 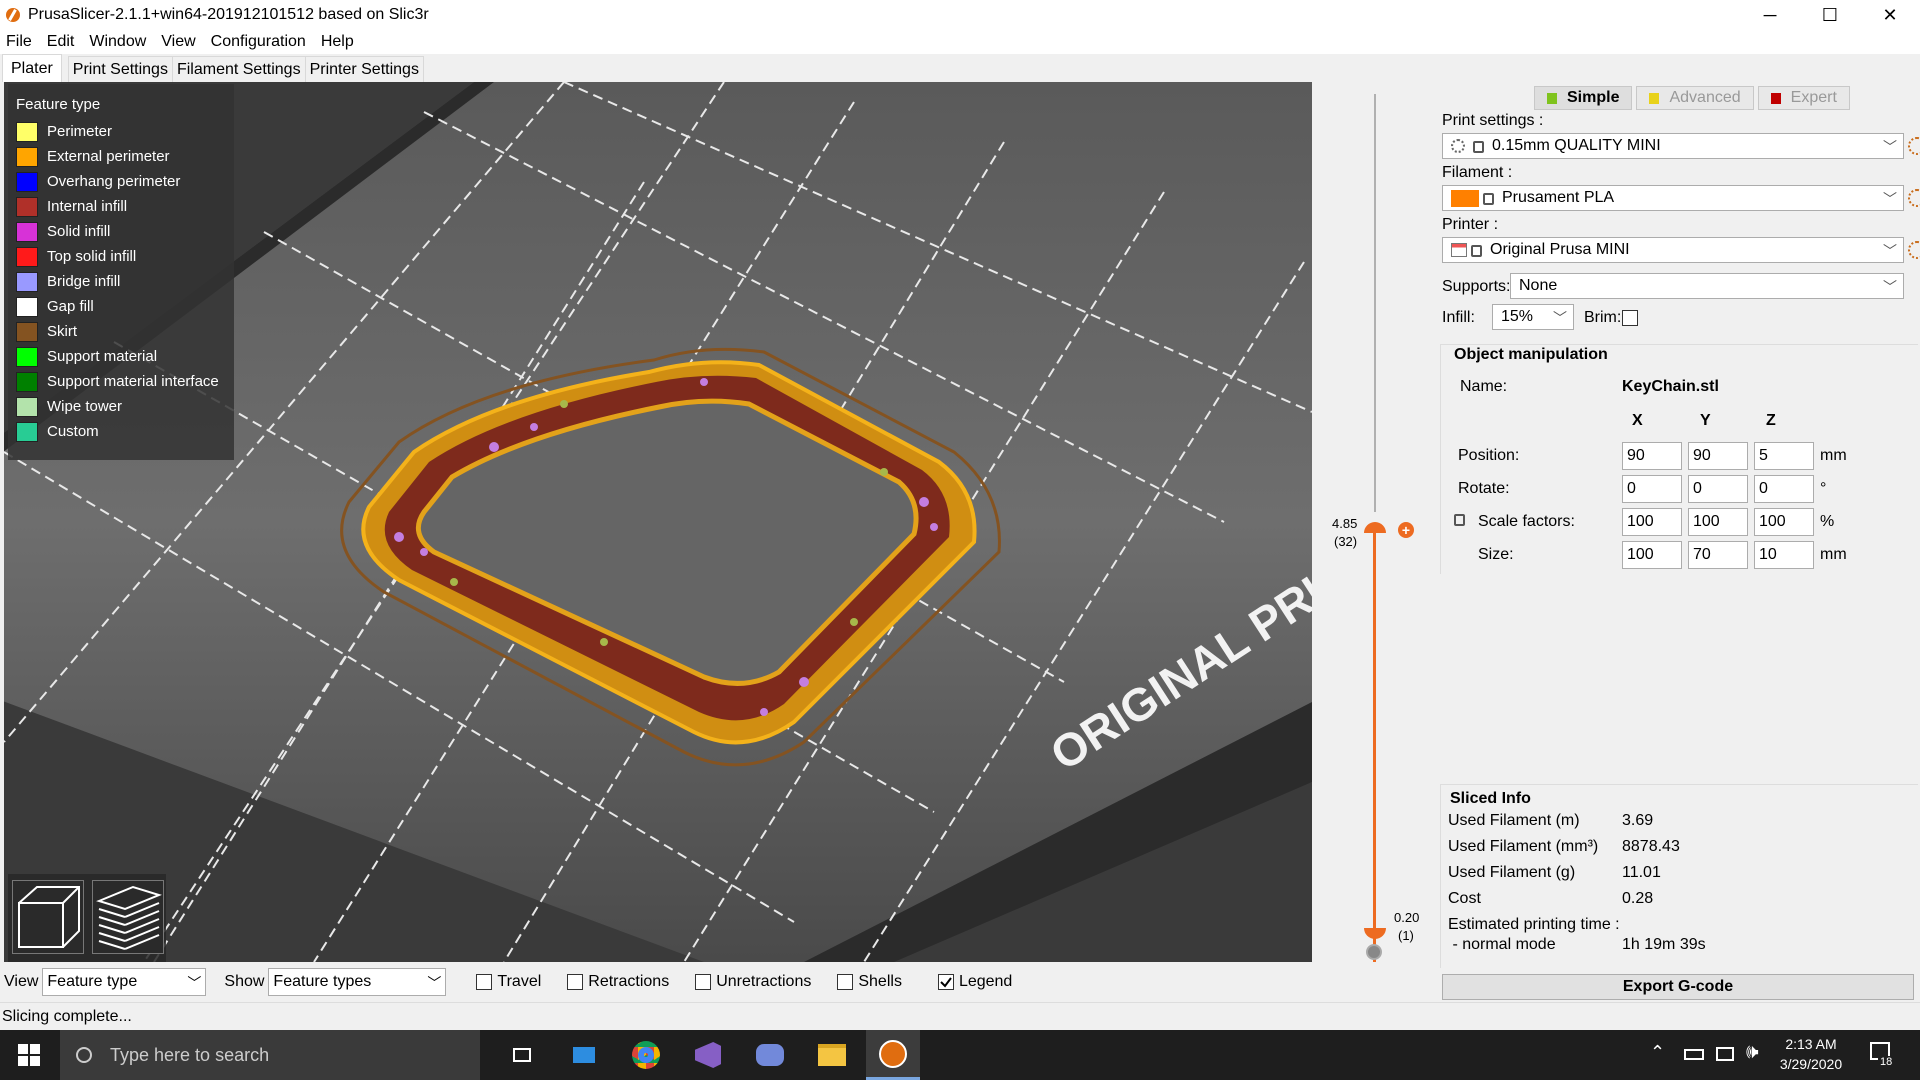 I want to click on mode-expert-icon, so click(x=1775, y=98).